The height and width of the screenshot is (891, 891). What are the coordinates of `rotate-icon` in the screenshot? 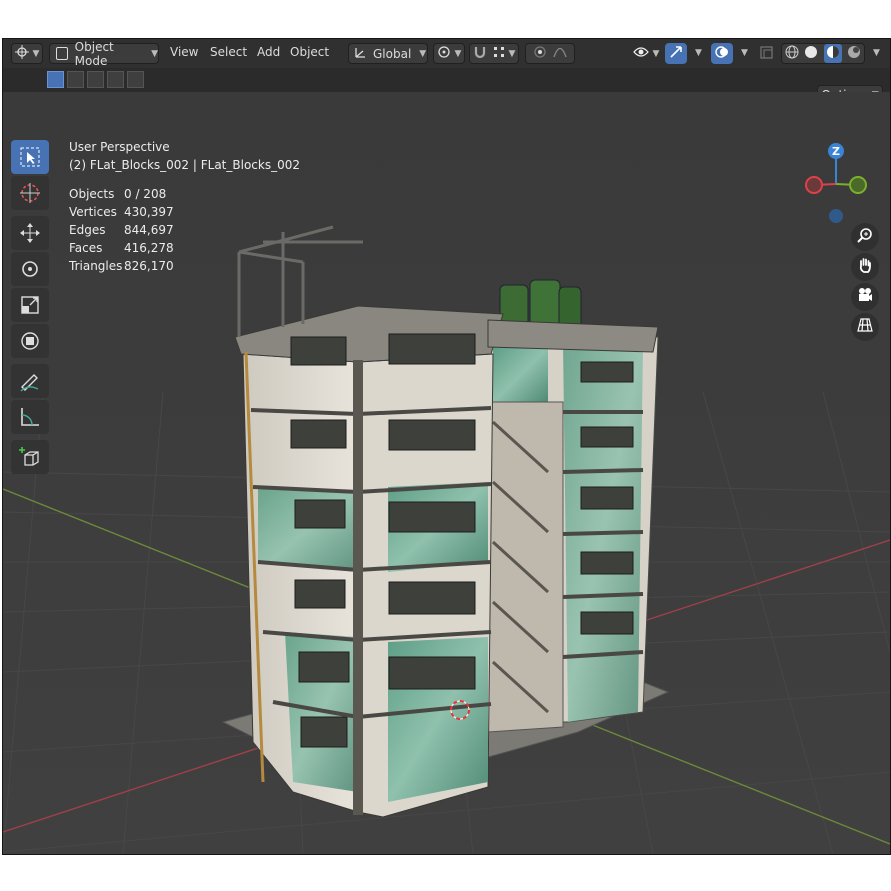 It's located at (30, 269).